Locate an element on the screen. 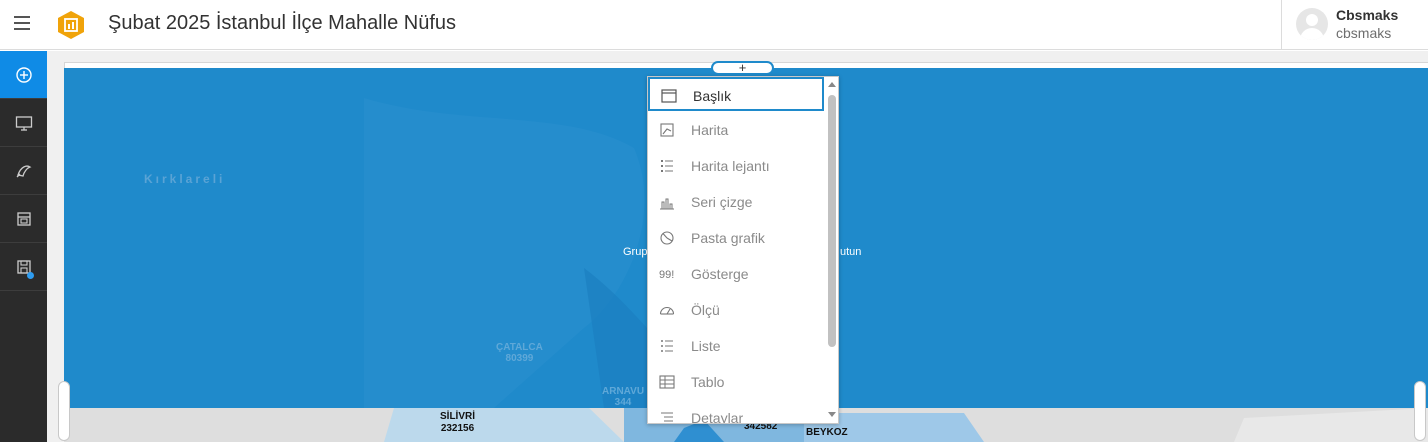 This screenshot has height=442, width=1428. theme-icon is located at coordinates (23, 170).